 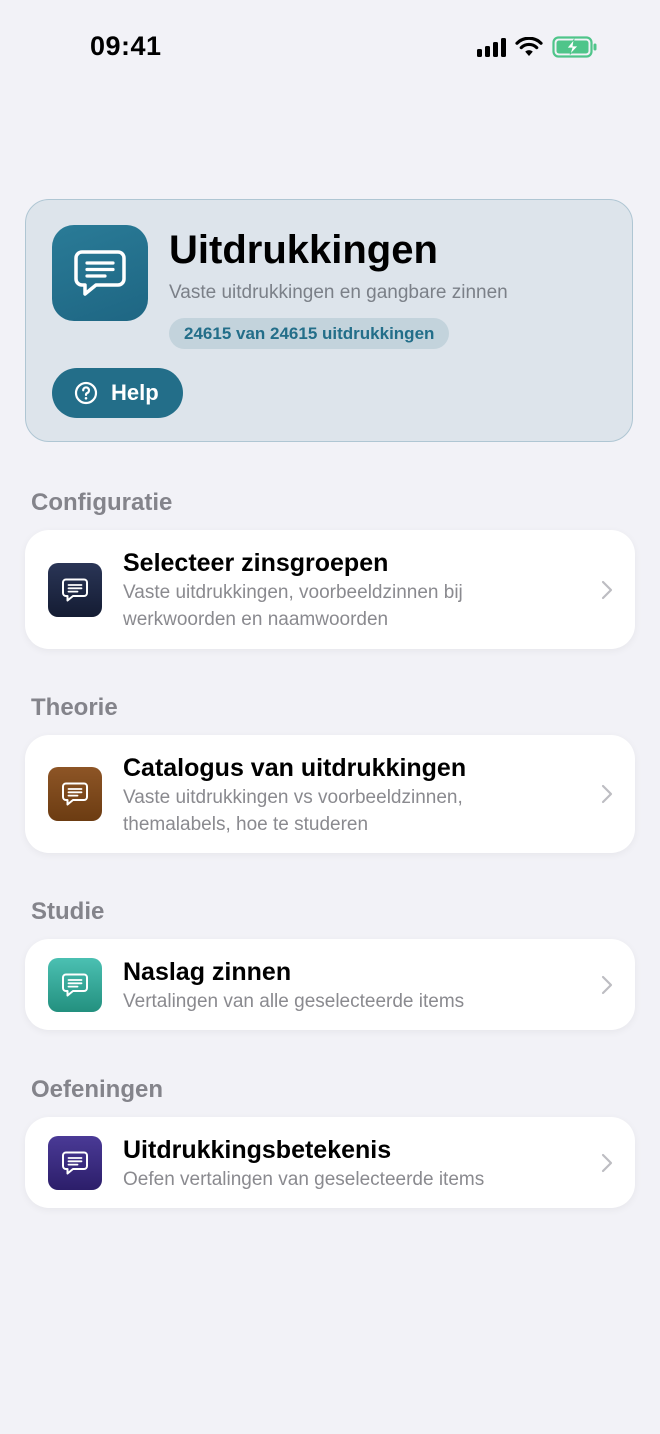 I want to click on question-circle-icon, so click(x=86, y=393).